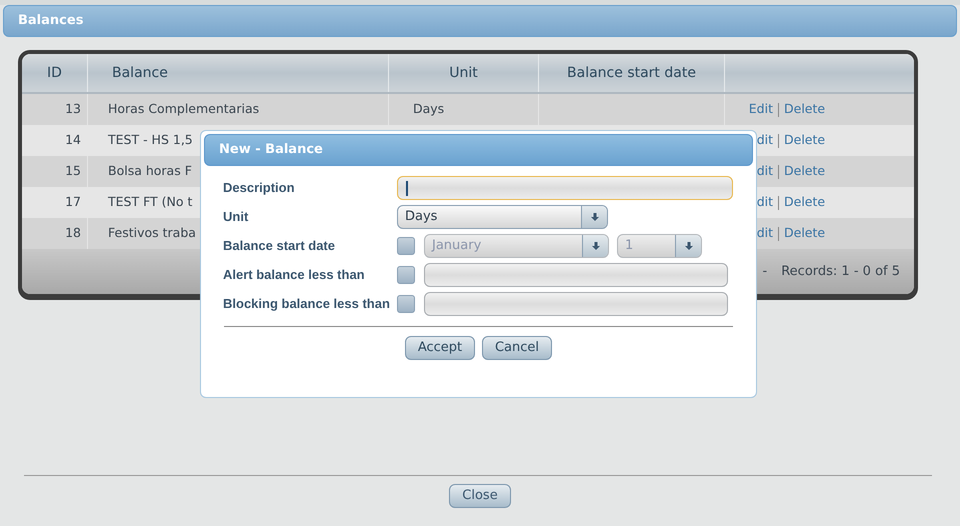 The width and height of the screenshot is (960, 526). Describe the element at coordinates (150, 140) in the screenshot. I see `balance-cell-text: TEST - HS 1,5` at that location.